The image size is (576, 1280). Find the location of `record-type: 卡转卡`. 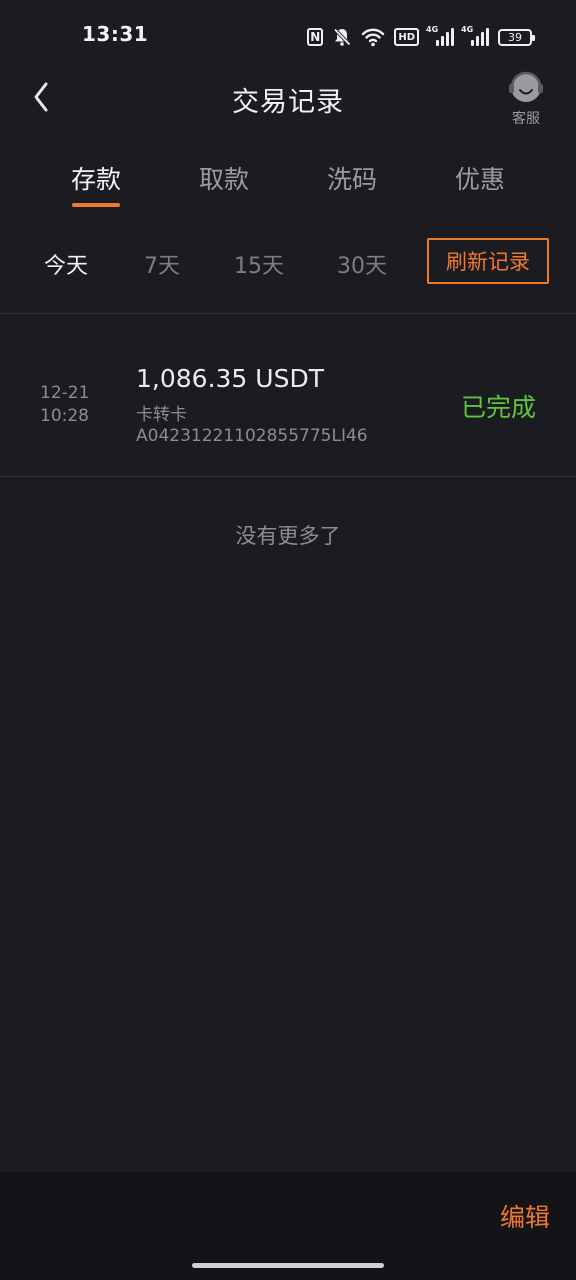

record-type: 卡转卡 is located at coordinates (161, 415).